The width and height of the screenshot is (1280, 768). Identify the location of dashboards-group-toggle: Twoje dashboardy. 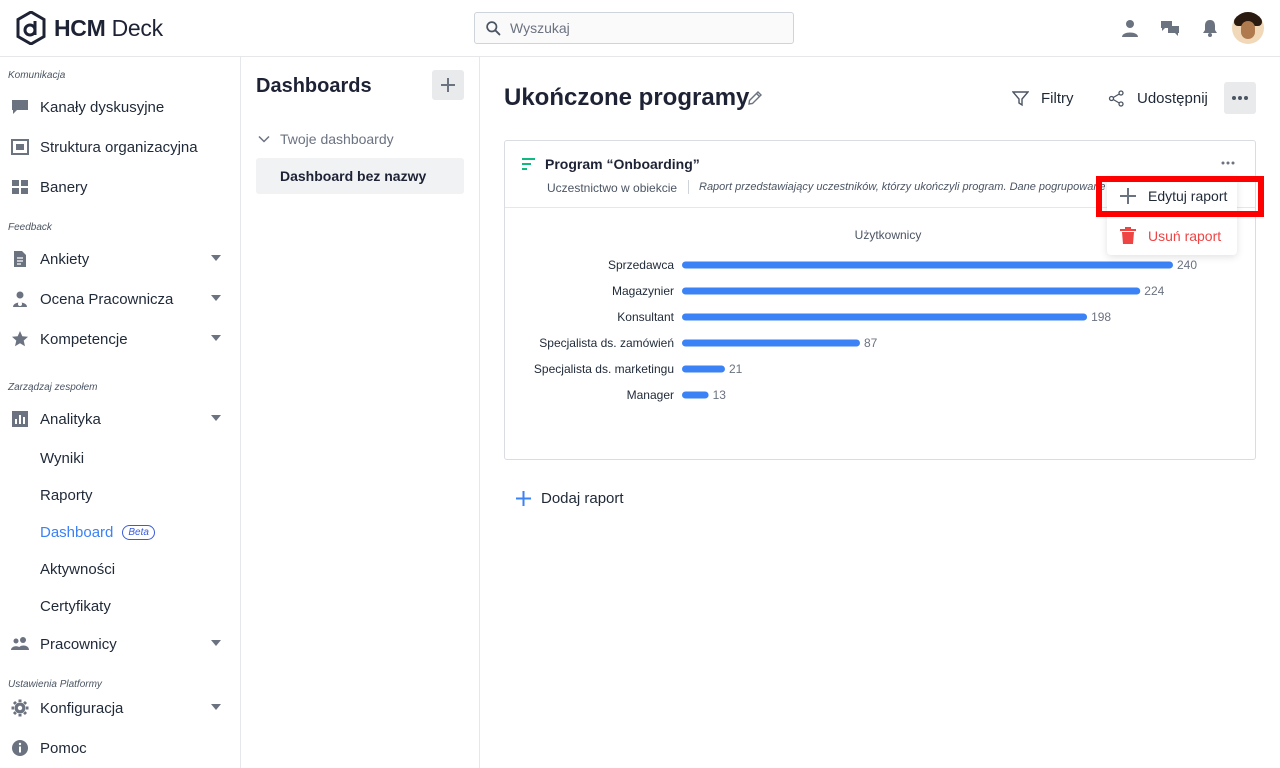
(326, 139).